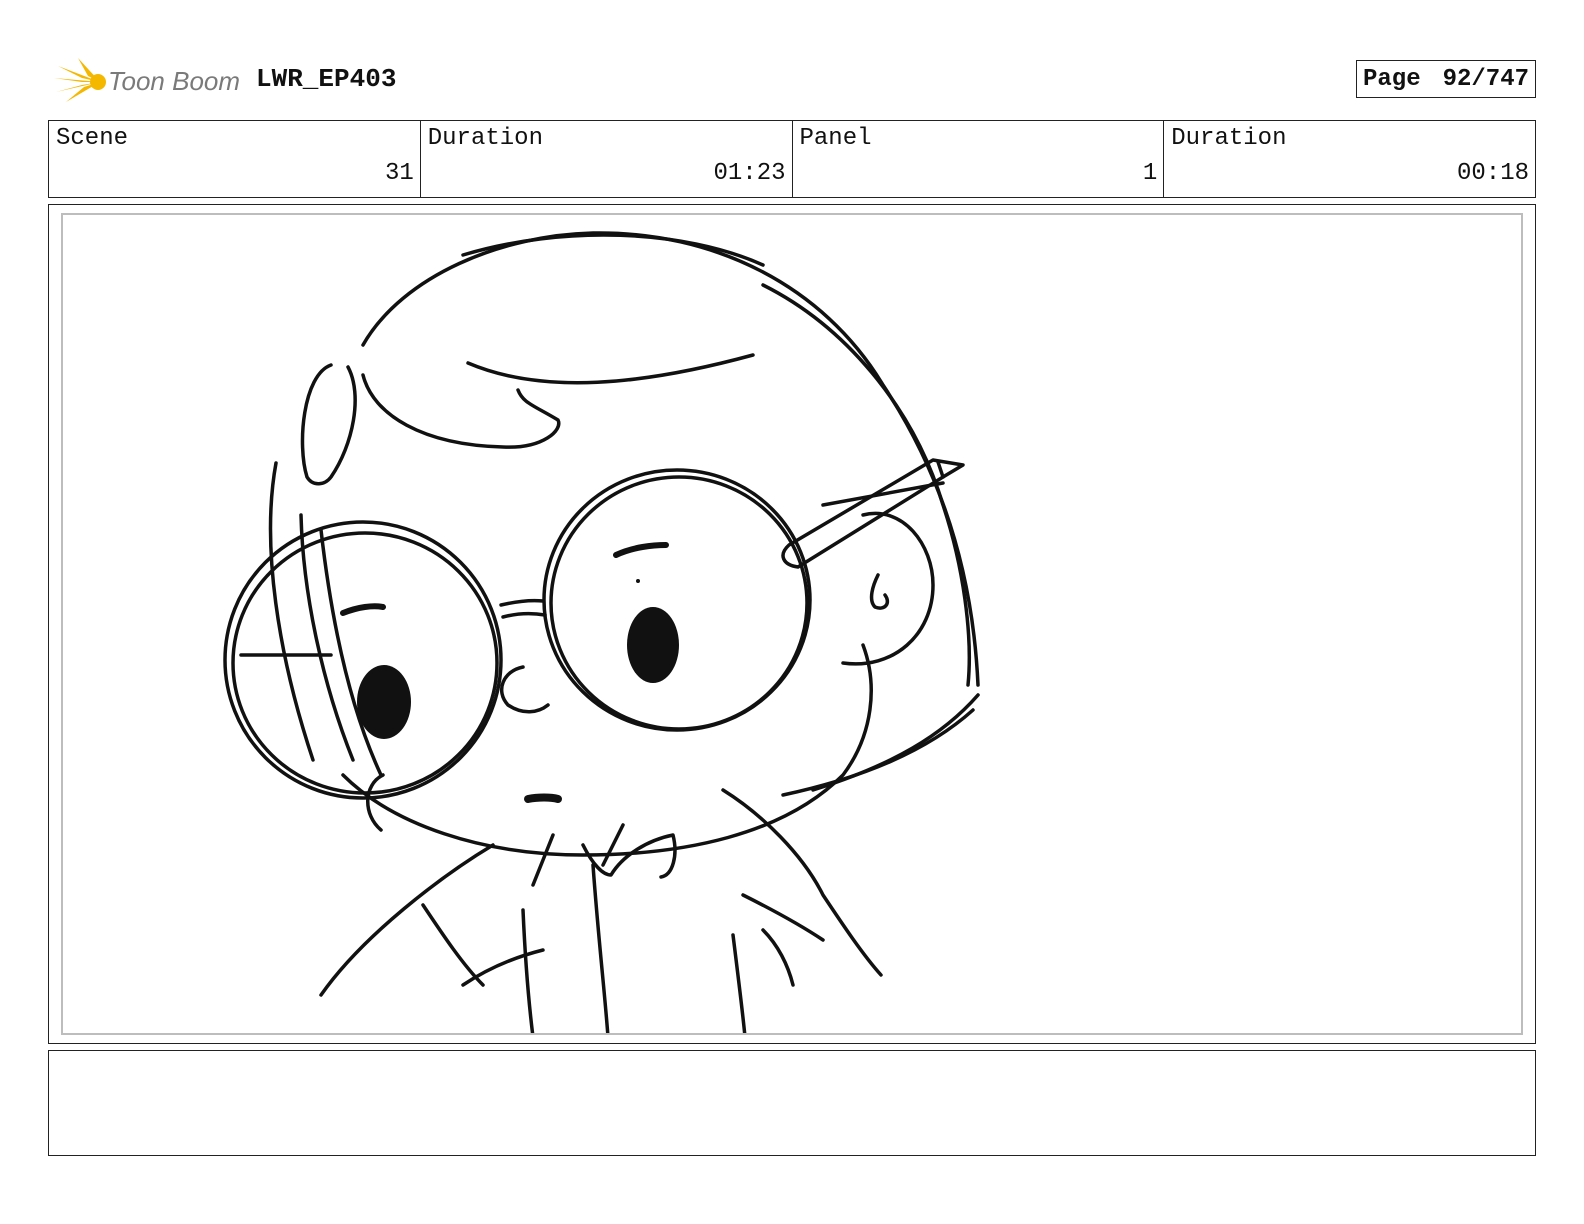 The height and width of the screenshot is (1224, 1584). I want to click on panel-label: Panel, so click(835, 138).